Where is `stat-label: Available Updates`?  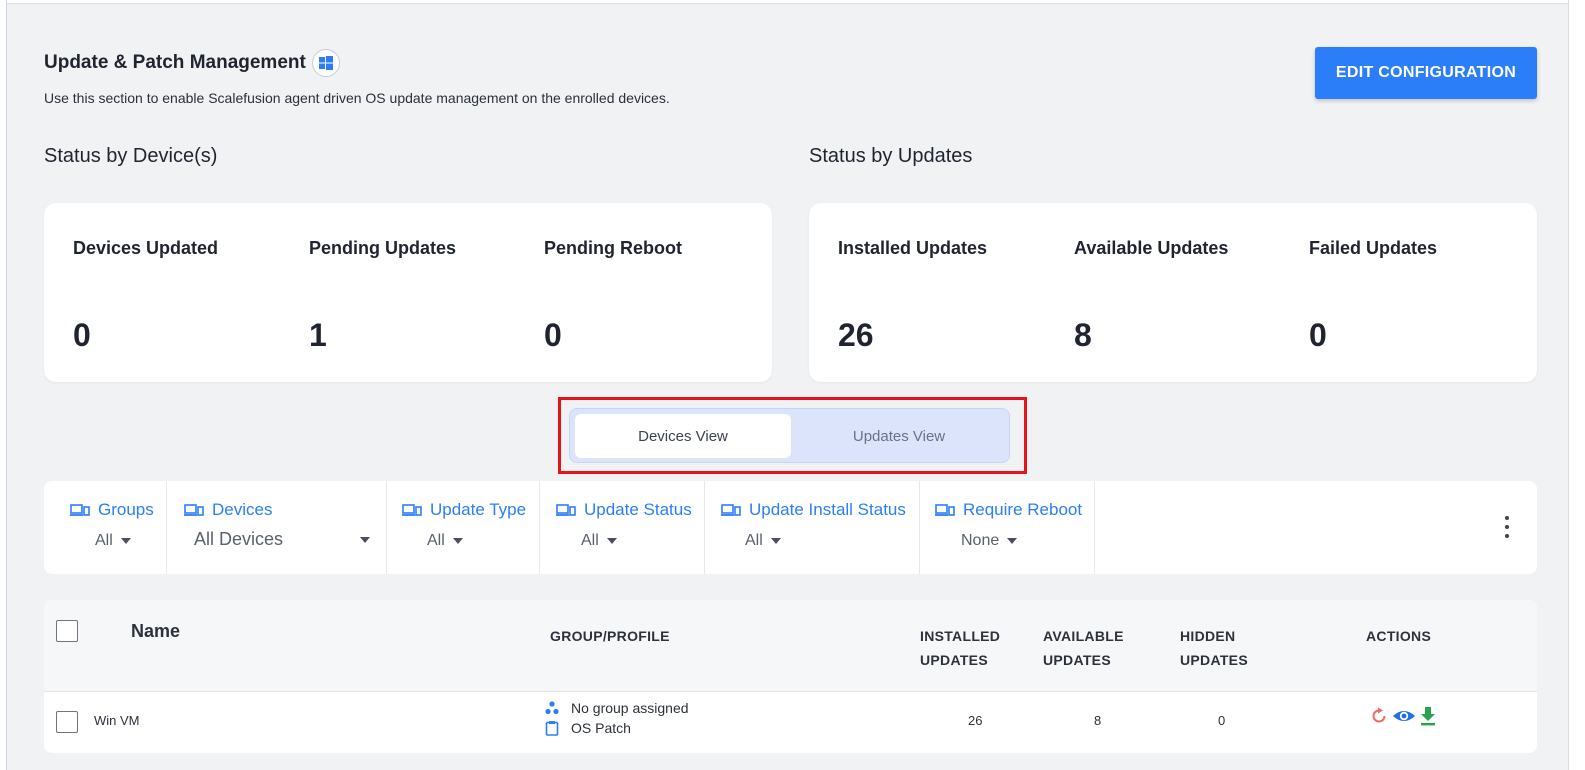 stat-label: Available Updates is located at coordinates (1151, 248).